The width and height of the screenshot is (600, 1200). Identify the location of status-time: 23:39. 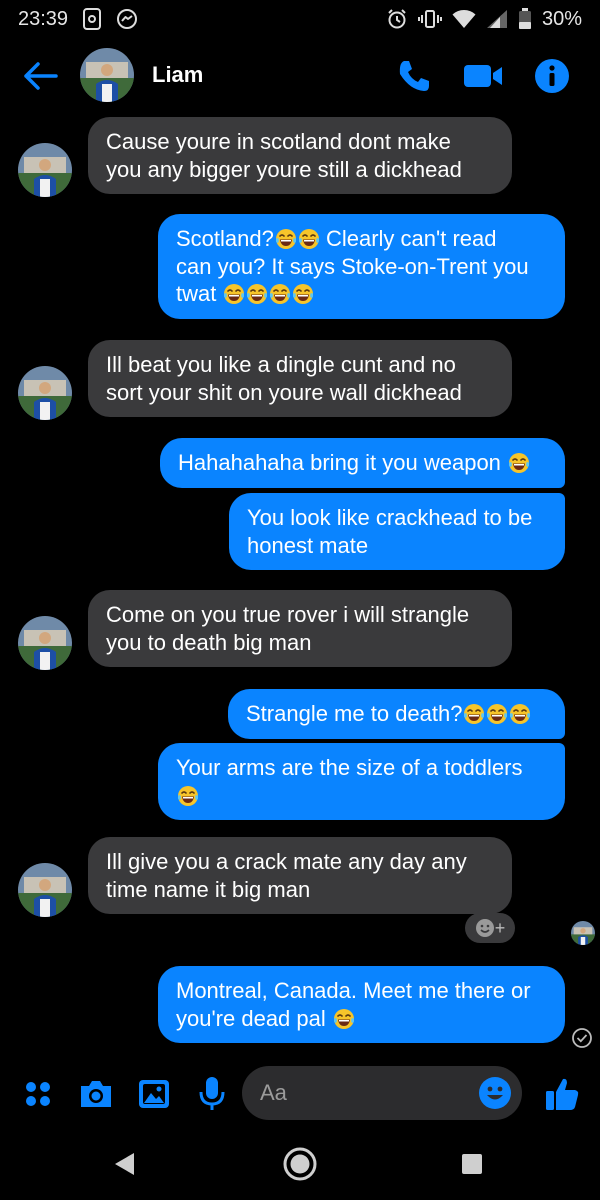
(43, 18).